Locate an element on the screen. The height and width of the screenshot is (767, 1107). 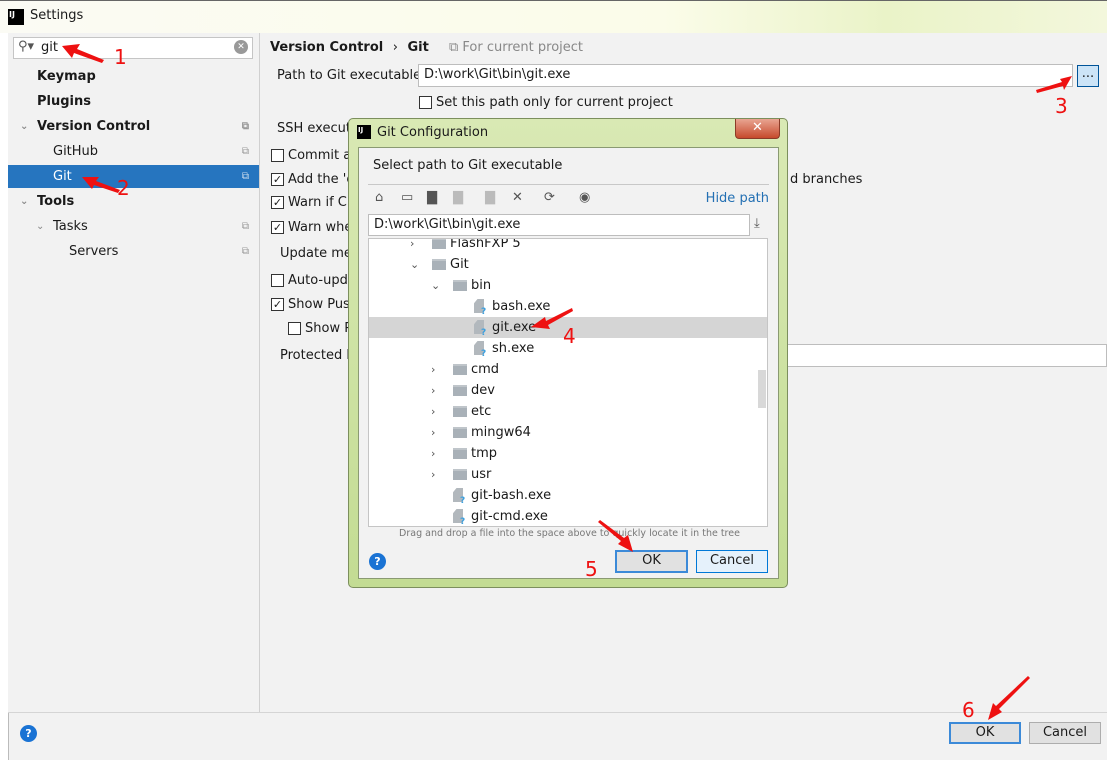
annotation-3: 3 is located at coordinates (1061, 106).